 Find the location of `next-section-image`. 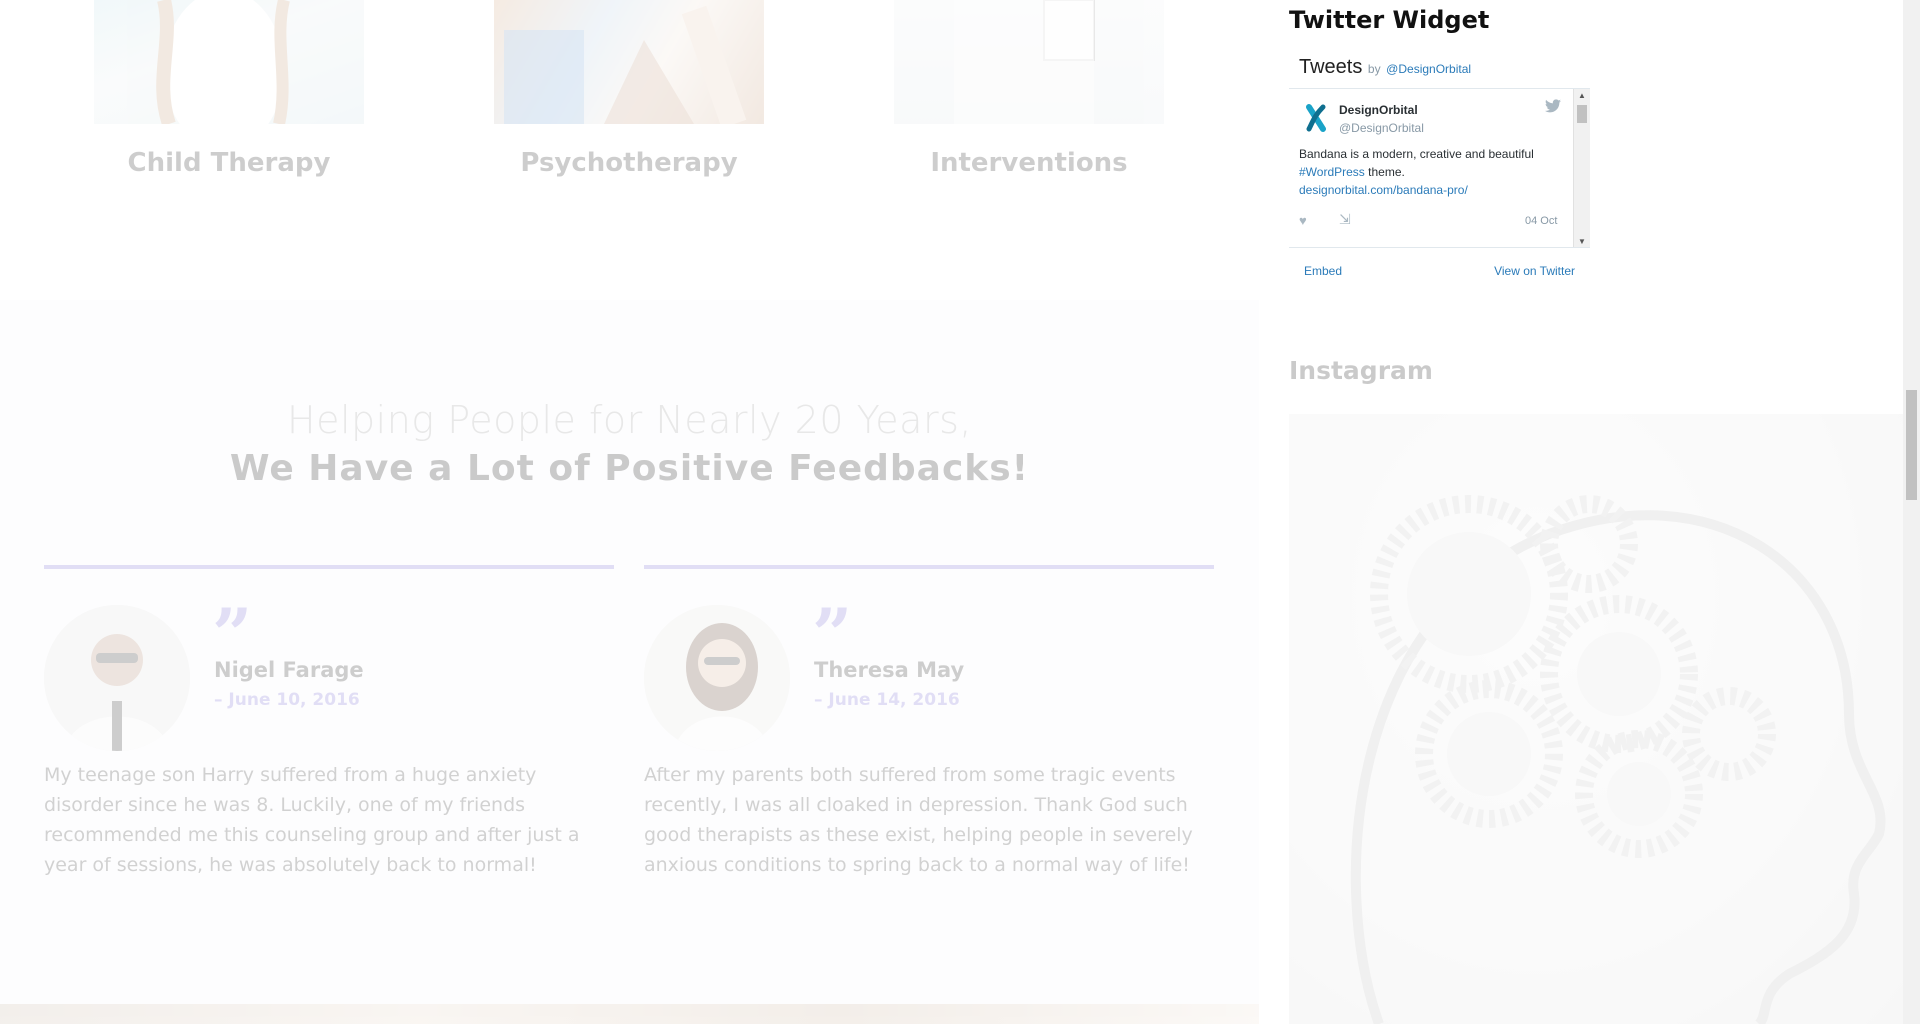

next-section-image is located at coordinates (629, 1014).